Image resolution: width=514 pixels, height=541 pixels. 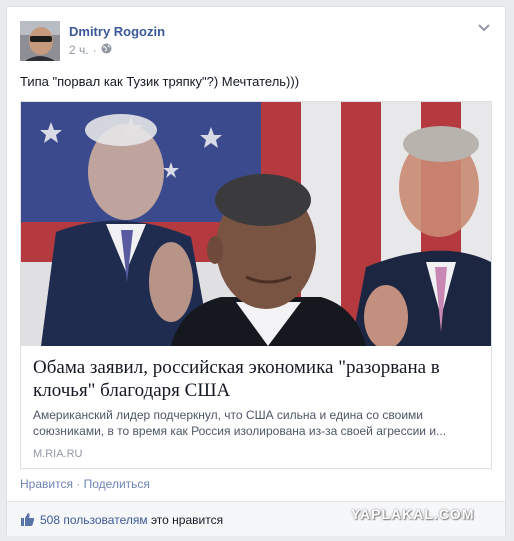 What do you see at coordinates (484, 28) in the screenshot?
I see `chevron-down-icon` at bounding box center [484, 28].